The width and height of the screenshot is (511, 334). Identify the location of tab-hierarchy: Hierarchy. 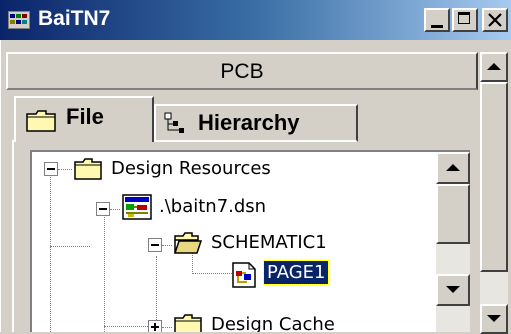
(256, 123).